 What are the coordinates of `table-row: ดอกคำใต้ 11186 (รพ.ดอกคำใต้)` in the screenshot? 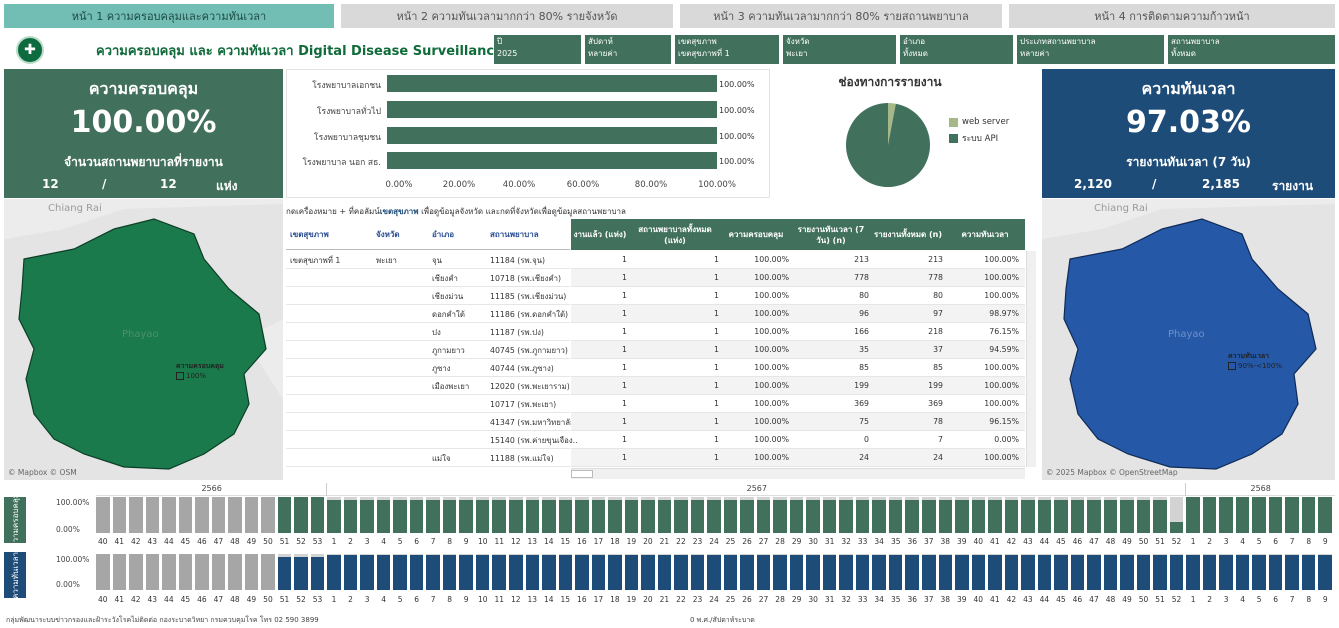 It's located at (428, 314).